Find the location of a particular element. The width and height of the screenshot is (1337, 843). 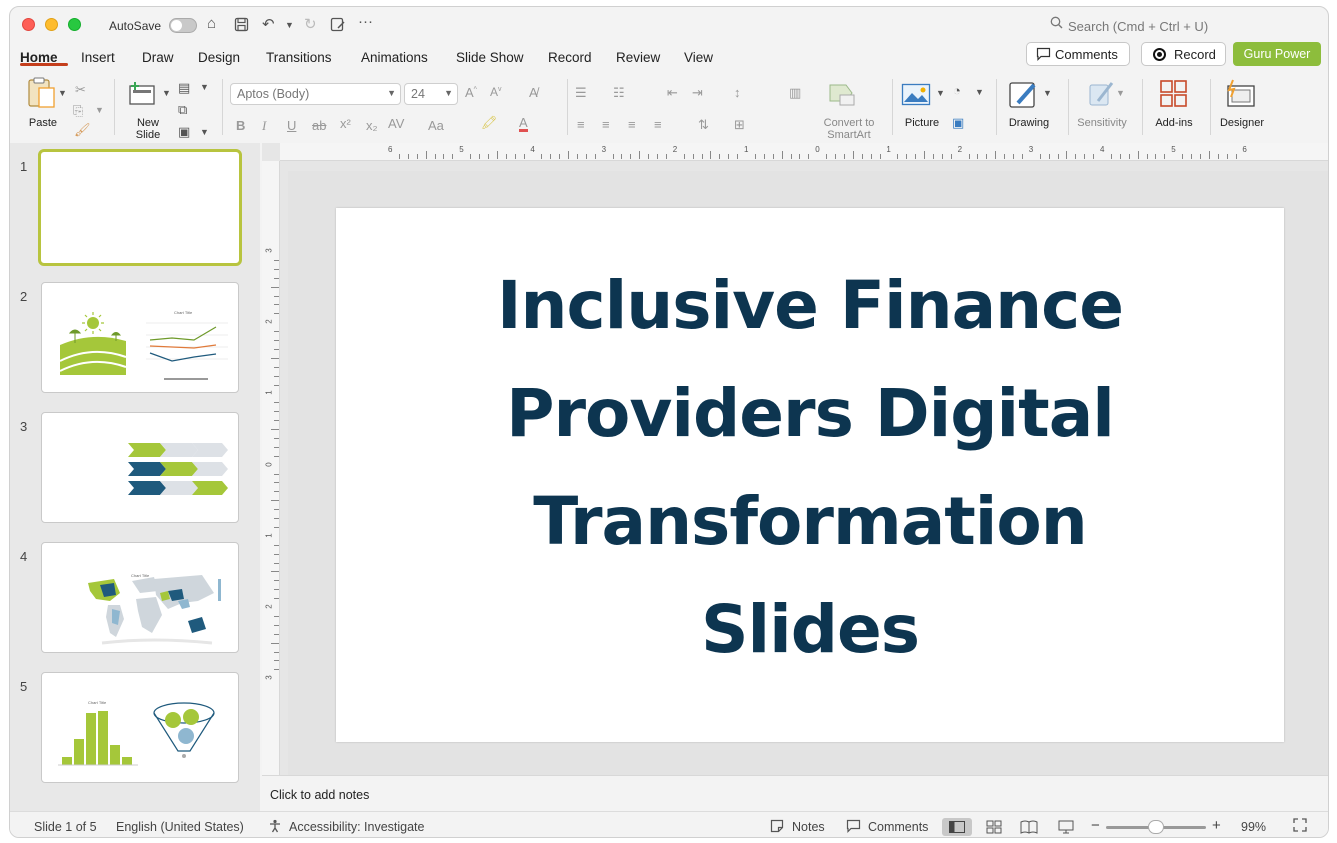

undo-dropdown-icon: ▼ is located at coordinates (289, 25).